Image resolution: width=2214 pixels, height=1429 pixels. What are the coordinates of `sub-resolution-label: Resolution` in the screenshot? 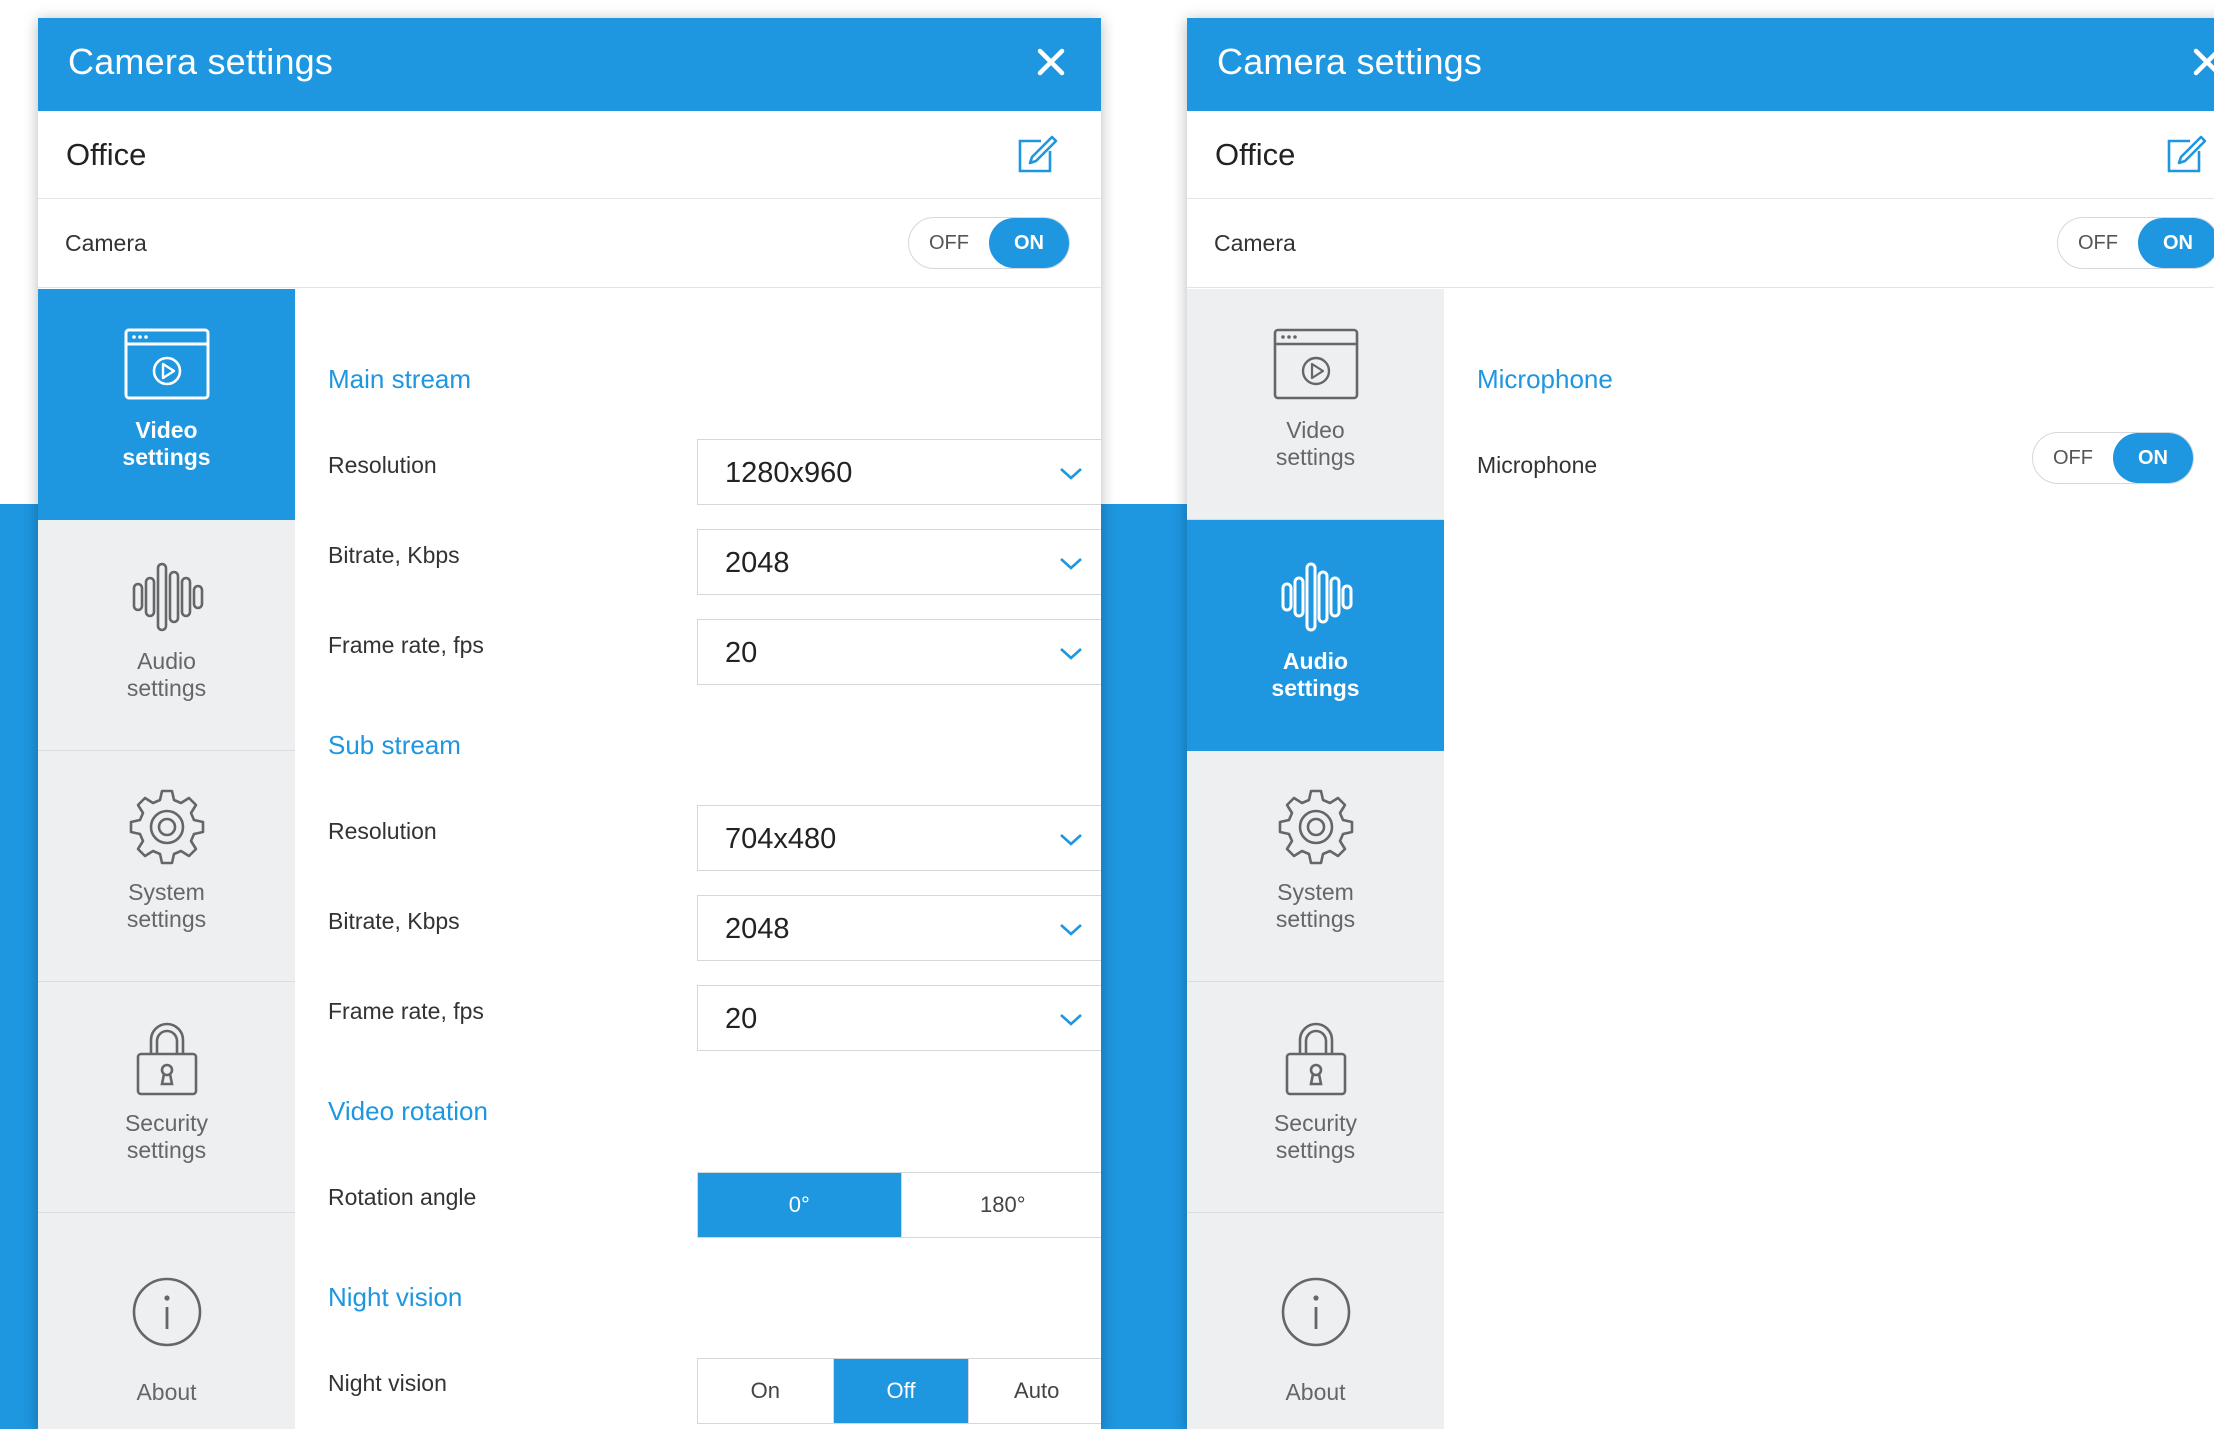 It's located at (382, 831).